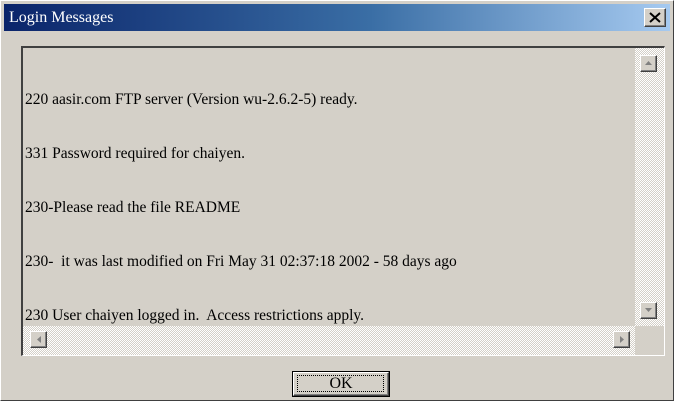 Image resolution: width=674 pixels, height=401 pixels. Describe the element at coordinates (135, 153) in the screenshot. I see `message-line: 331 Password required for chaiyen.` at that location.